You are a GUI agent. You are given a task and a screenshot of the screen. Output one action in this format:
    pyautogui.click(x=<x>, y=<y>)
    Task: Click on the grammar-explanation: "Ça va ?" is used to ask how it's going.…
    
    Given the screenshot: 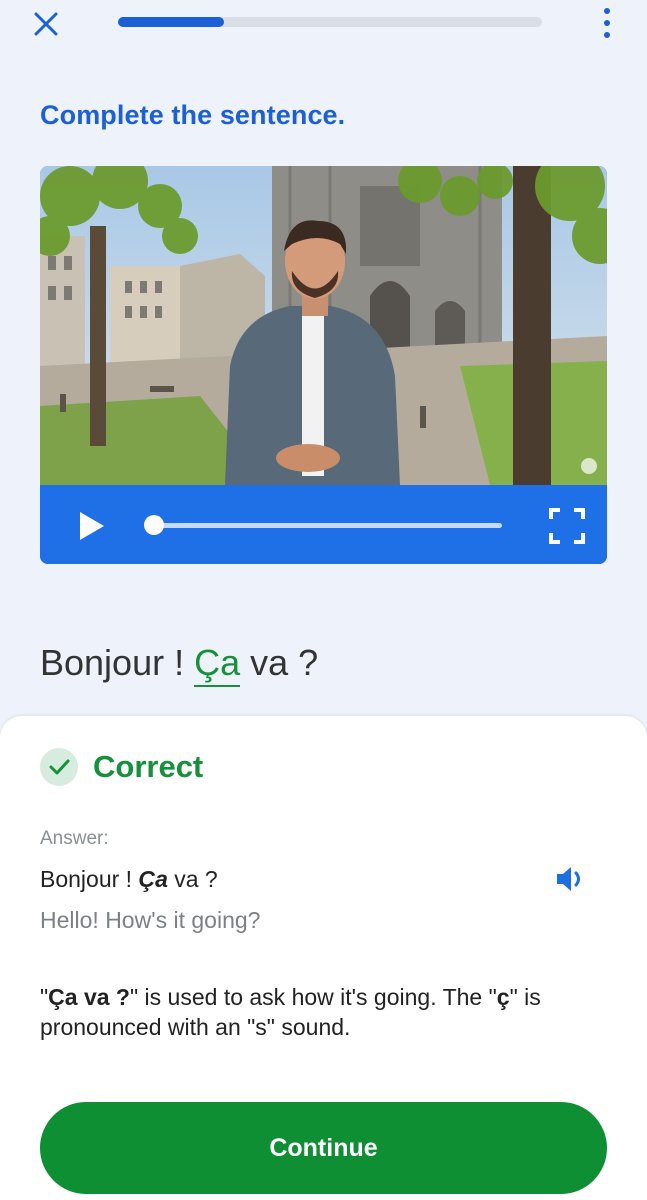 What is the action you would take?
    pyautogui.click(x=325, y=1012)
    